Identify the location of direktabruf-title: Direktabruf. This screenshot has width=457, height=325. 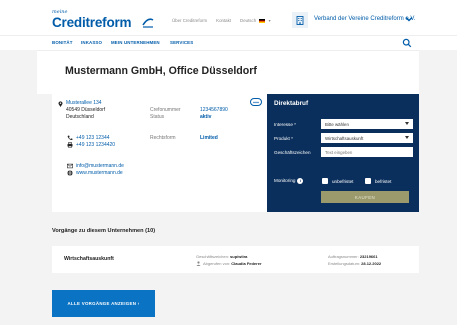
(291, 103).